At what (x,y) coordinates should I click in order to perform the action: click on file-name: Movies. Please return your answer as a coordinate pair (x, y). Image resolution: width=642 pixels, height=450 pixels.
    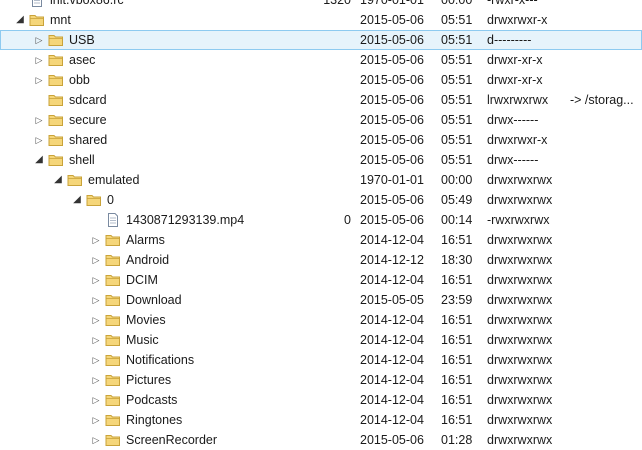
    Looking at the image, I should click on (146, 320).